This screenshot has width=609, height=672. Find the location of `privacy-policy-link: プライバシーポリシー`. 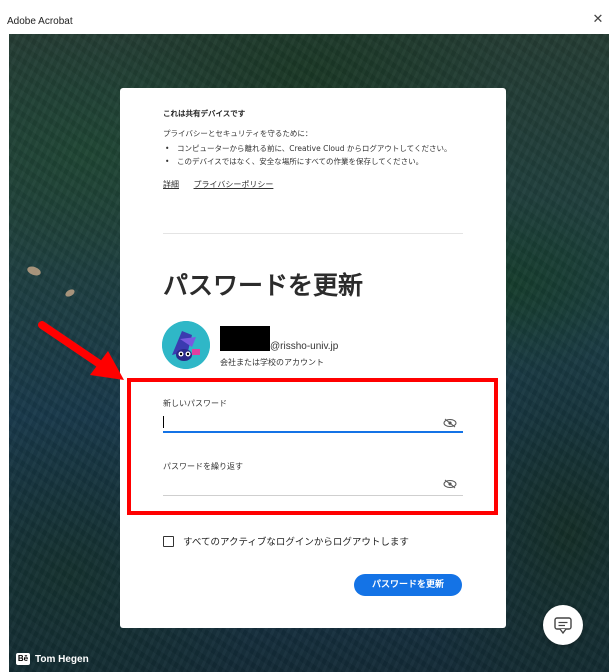

privacy-policy-link: プライバシーポリシー is located at coordinates (234, 184).